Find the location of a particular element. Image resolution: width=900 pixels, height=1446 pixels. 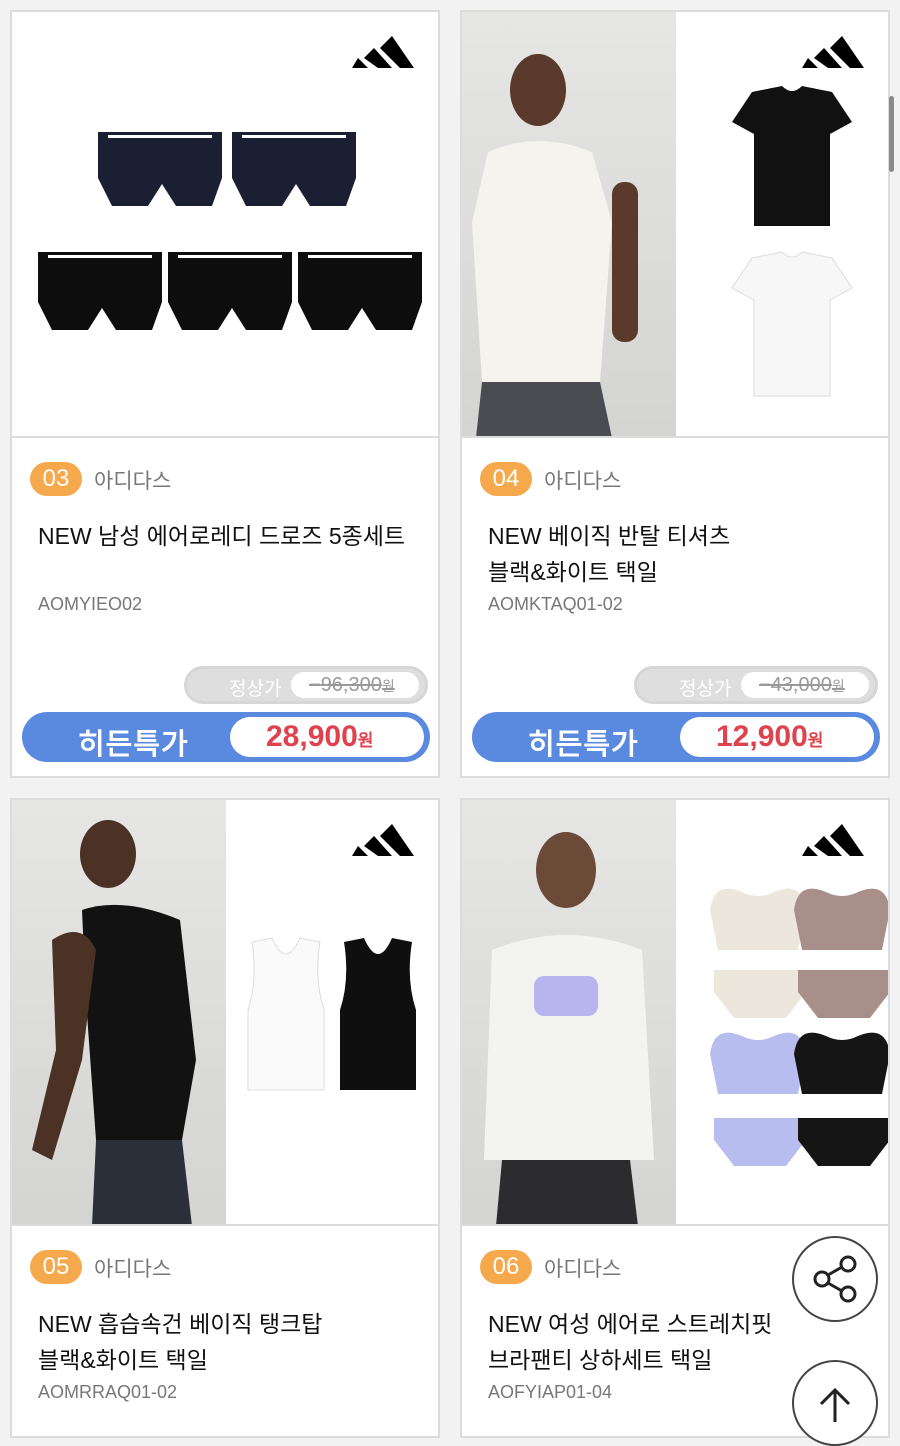

hidden-price-pill: 히든특가 12,900원 is located at coordinates (676, 737).